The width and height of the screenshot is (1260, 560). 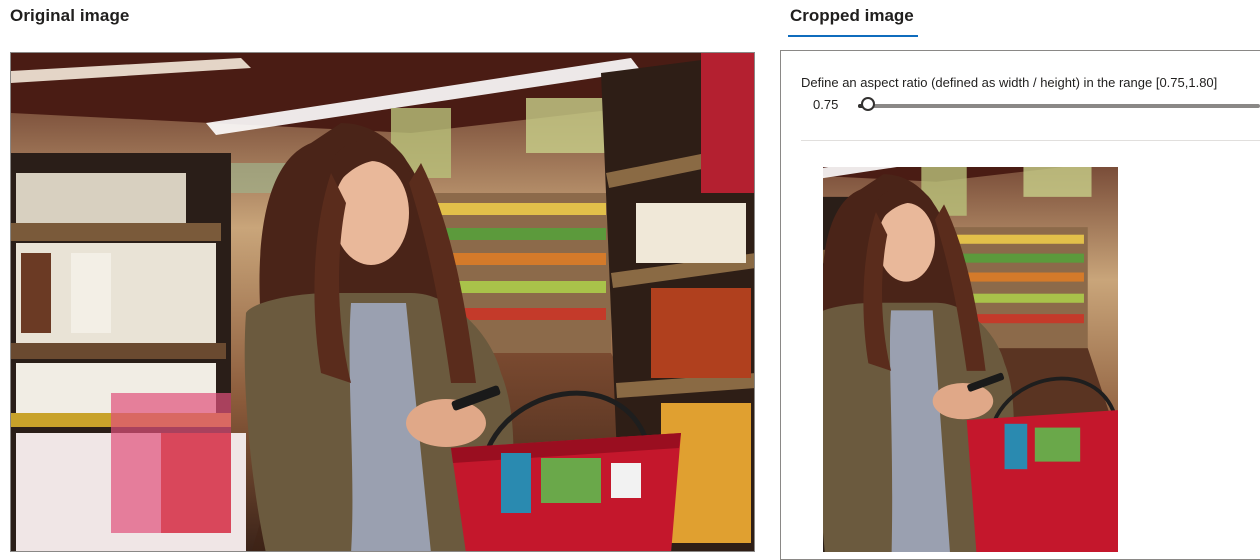 I want to click on tab-cropped-image: Cropped image, so click(x=852, y=16).